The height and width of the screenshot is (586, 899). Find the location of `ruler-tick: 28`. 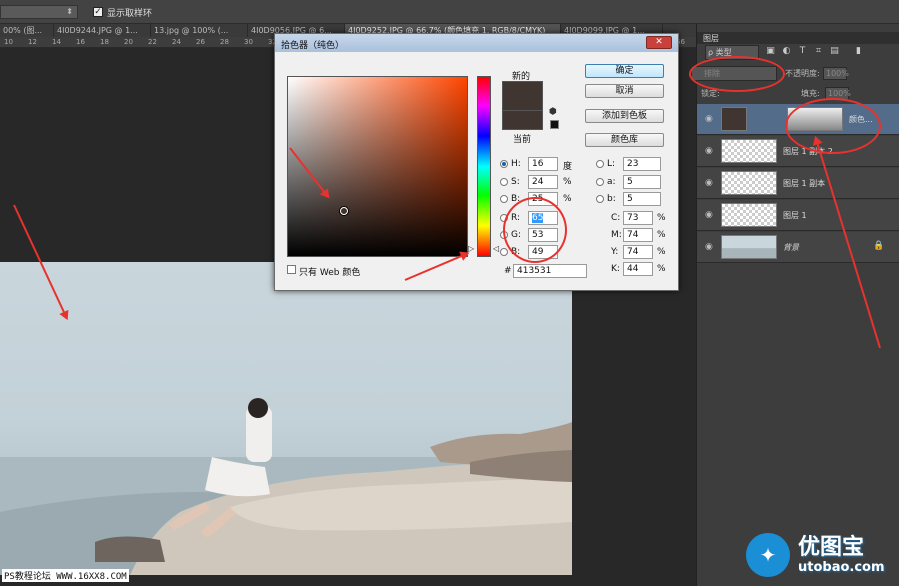

ruler-tick: 28 is located at coordinates (224, 42).